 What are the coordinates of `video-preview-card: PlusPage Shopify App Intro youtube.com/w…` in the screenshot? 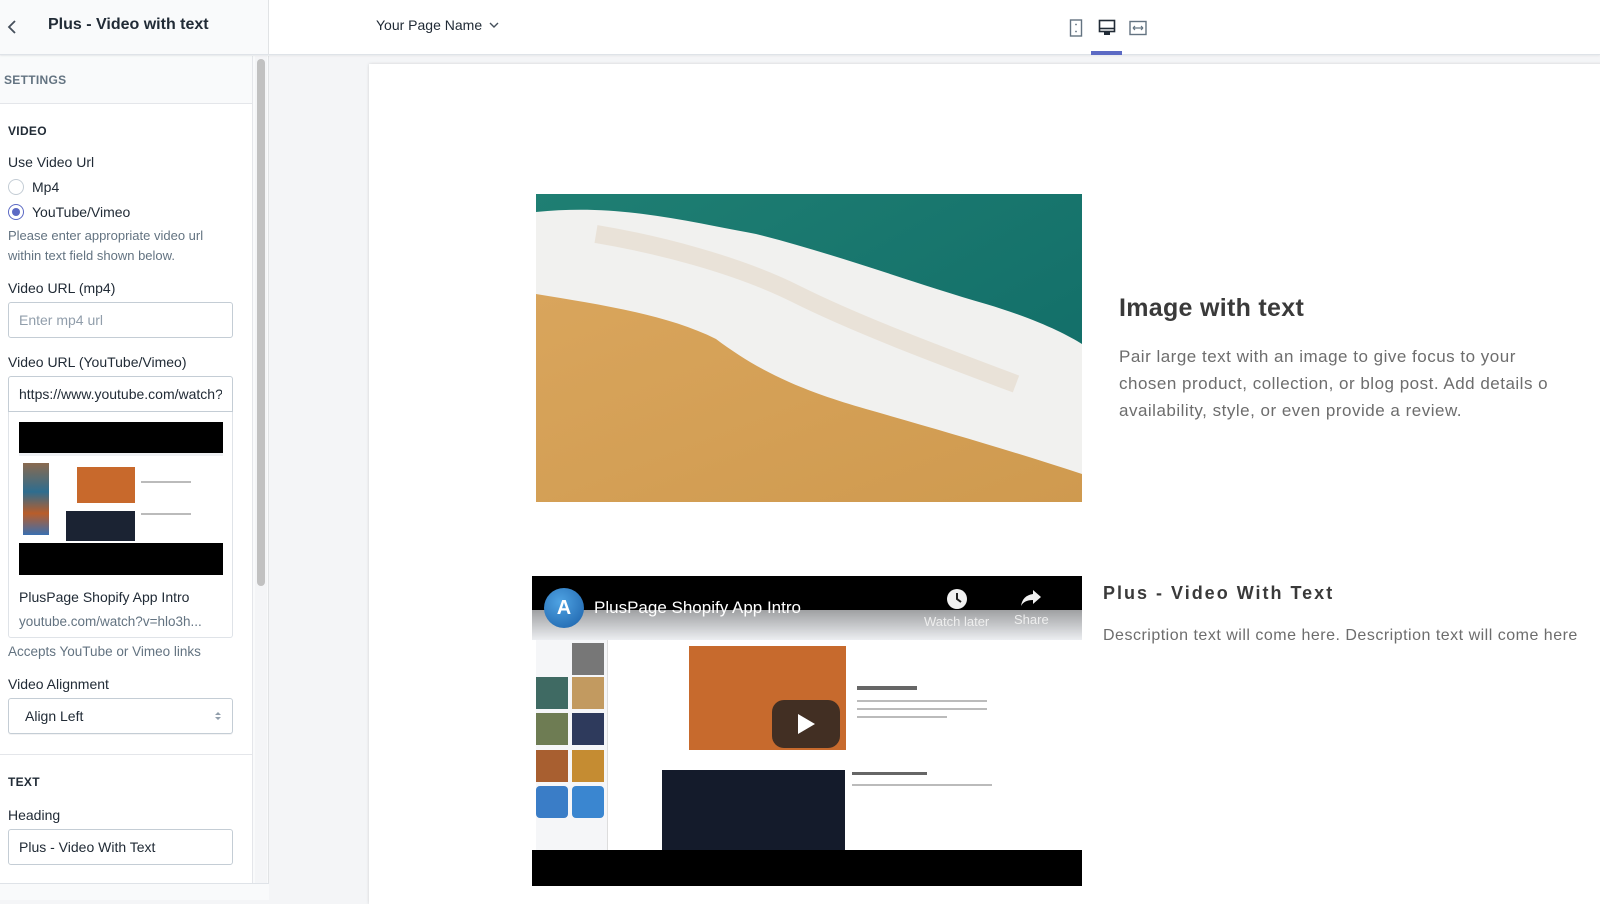 It's located at (120, 525).